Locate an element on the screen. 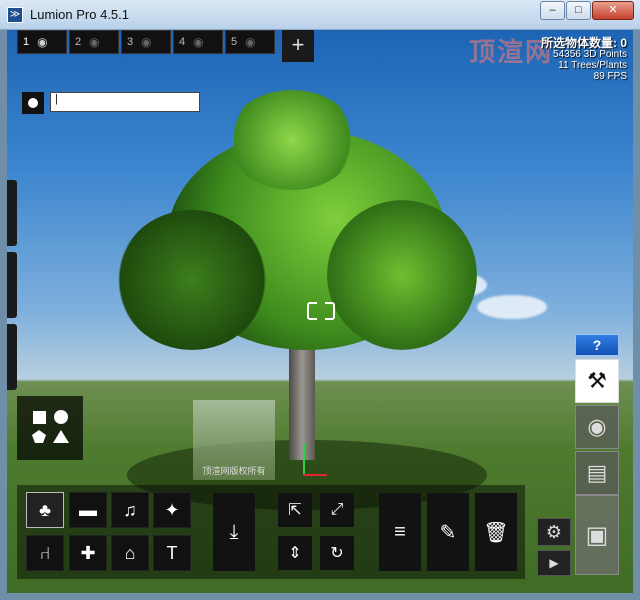 The width and height of the screenshot is (640, 600). properties-button: ≡ is located at coordinates (400, 532).